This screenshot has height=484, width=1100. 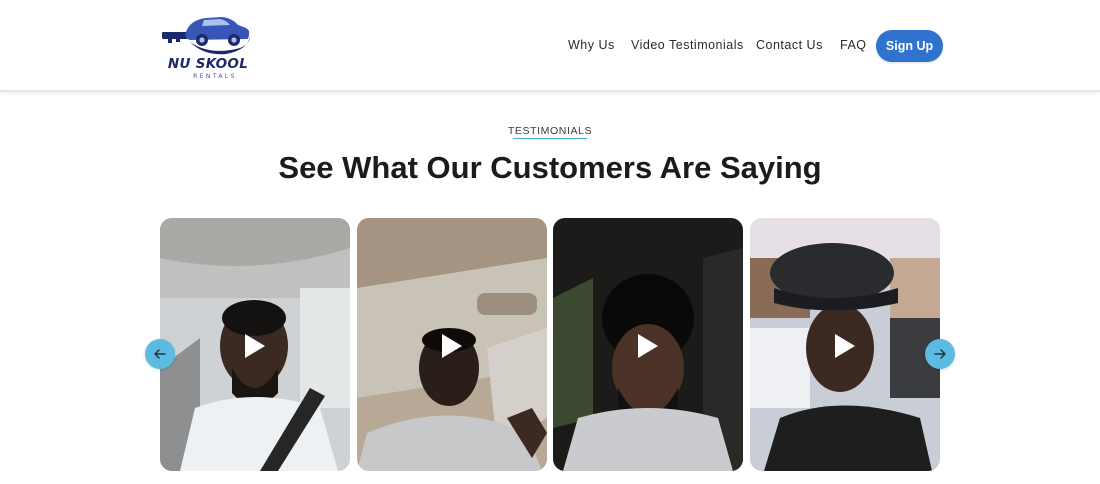 What do you see at coordinates (687, 46) in the screenshot?
I see `nav-link-video-testimonials: Video Testimonials` at bounding box center [687, 46].